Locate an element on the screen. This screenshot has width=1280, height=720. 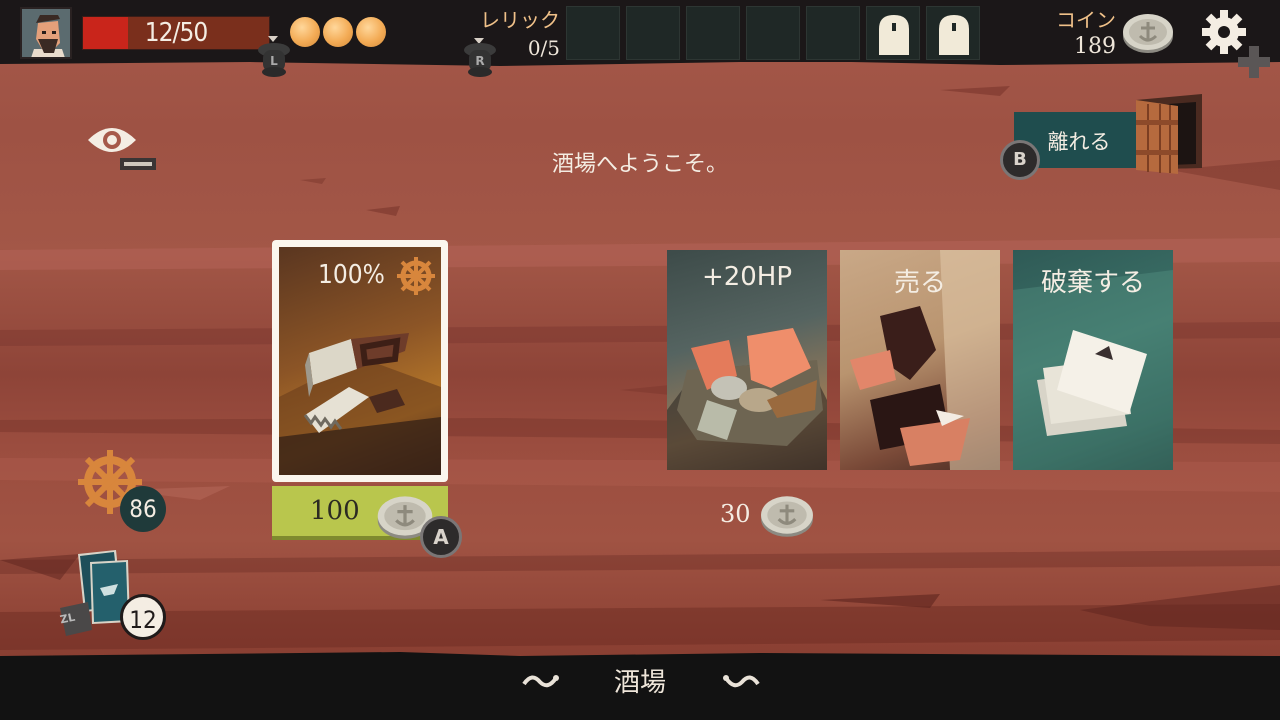
right-ornament-icon is located at coordinates (741, 681).